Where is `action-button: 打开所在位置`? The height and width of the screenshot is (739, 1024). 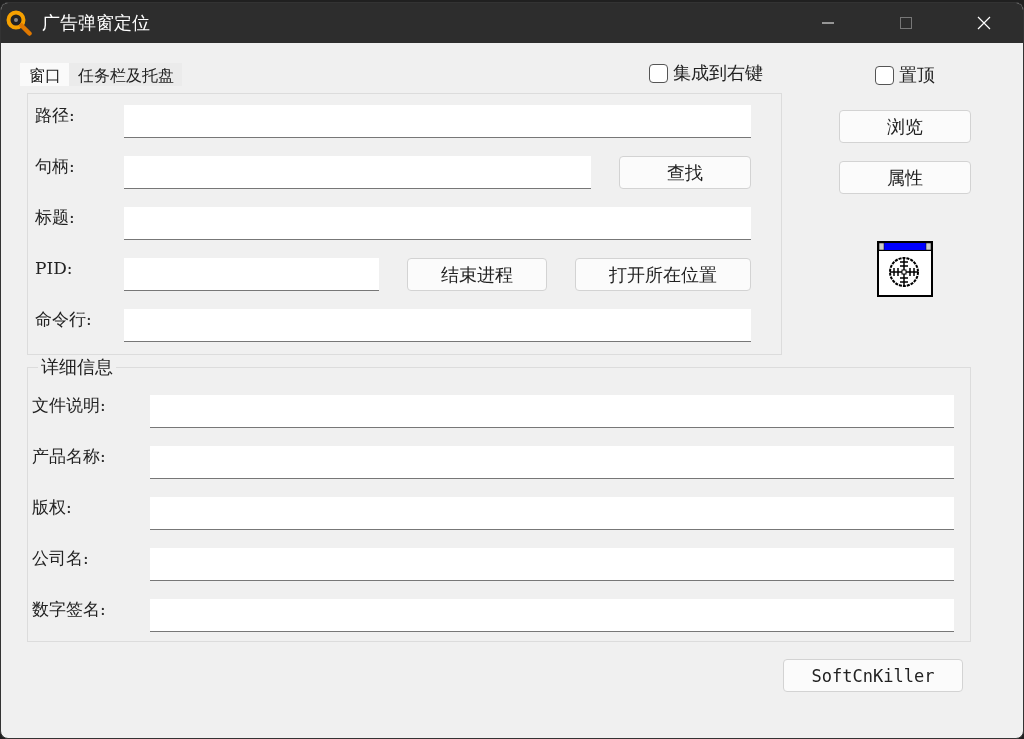 action-button: 打开所在位置 is located at coordinates (663, 274).